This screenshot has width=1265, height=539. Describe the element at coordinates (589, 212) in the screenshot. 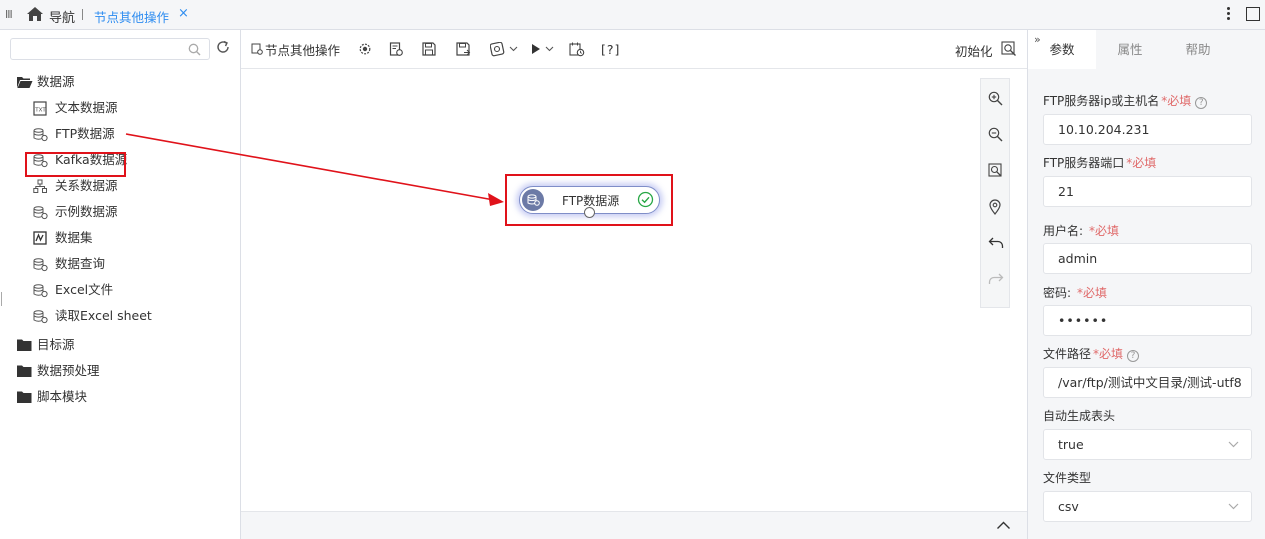

I see `node-output-port` at that location.